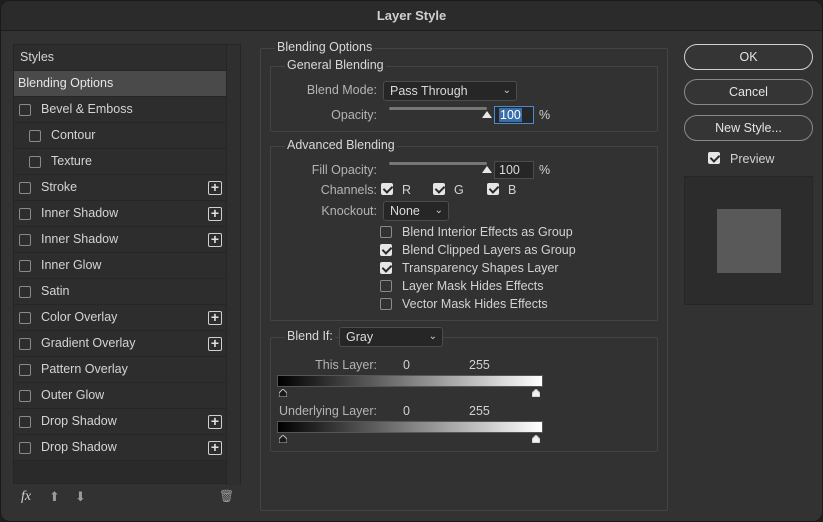 The height and width of the screenshot is (522, 823). I want to click on styles-item: Outer Glow, so click(120, 396).